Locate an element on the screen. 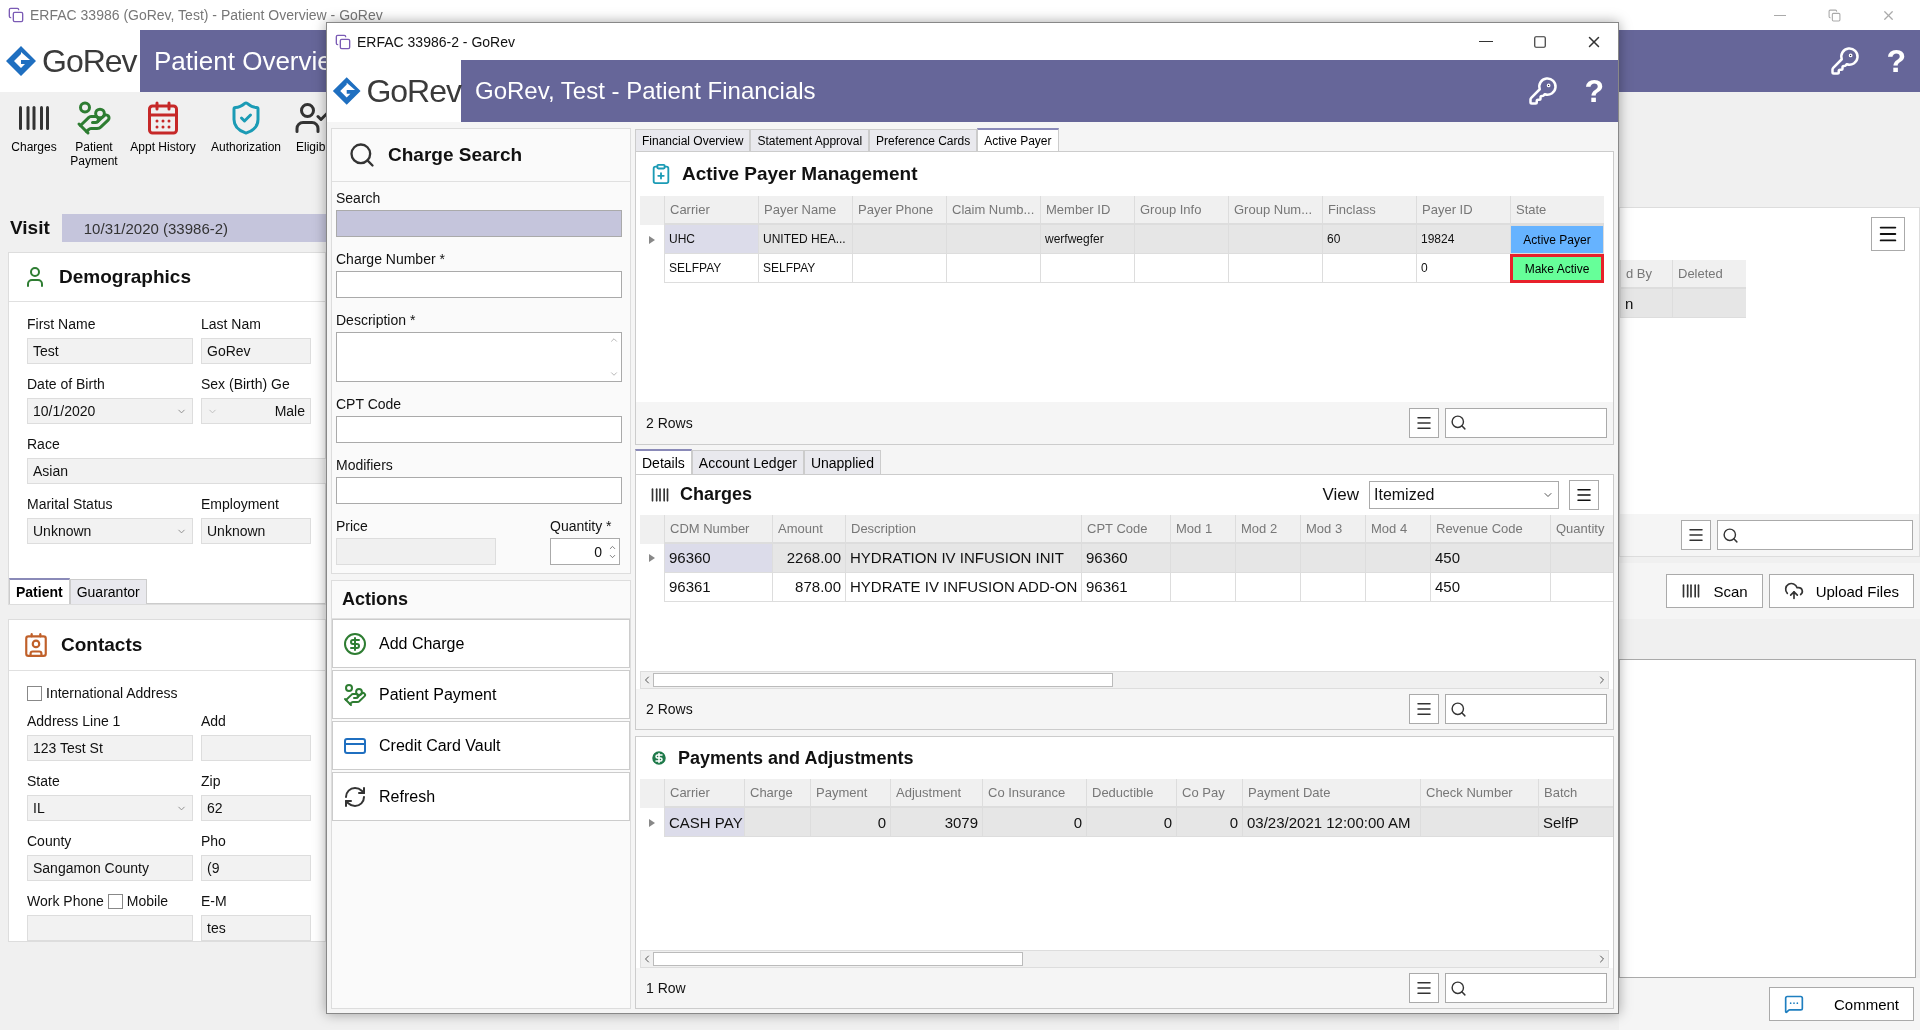 The height and width of the screenshot is (1030, 1920). toolbar-button: Appt History is located at coordinates (163, 148).